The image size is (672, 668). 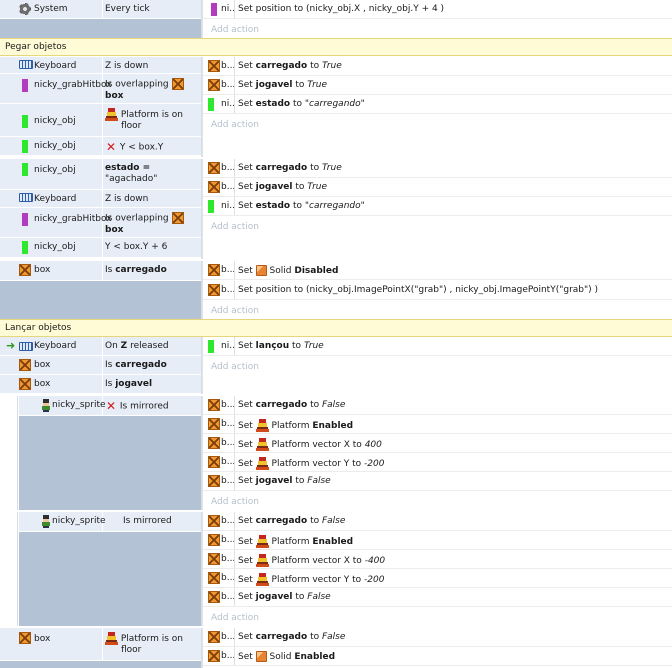 I want to click on action-value: Enabled, so click(x=315, y=657).